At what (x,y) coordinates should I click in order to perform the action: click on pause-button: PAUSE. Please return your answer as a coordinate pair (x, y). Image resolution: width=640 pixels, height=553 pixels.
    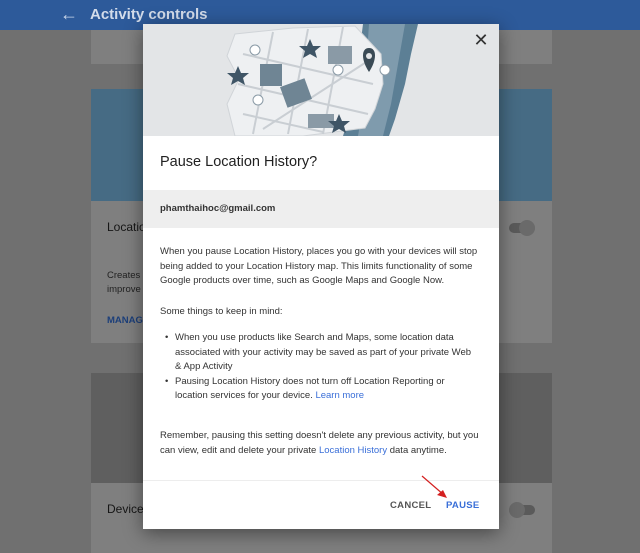
    Looking at the image, I should click on (463, 505).